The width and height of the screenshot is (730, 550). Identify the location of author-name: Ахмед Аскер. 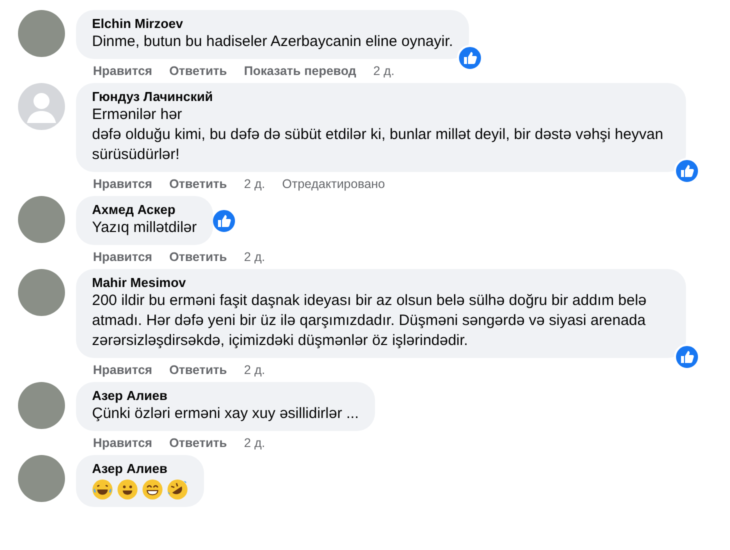
(144, 210).